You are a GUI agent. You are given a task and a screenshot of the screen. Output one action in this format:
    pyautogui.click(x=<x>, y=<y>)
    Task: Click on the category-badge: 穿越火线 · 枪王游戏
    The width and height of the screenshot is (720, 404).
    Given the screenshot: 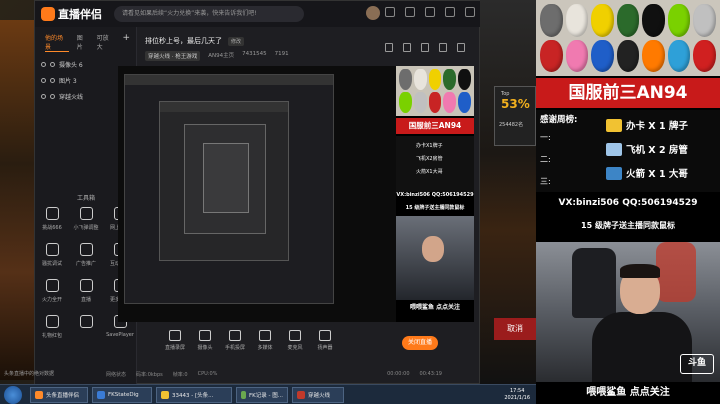 What is the action you would take?
    pyautogui.click(x=173, y=56)
    